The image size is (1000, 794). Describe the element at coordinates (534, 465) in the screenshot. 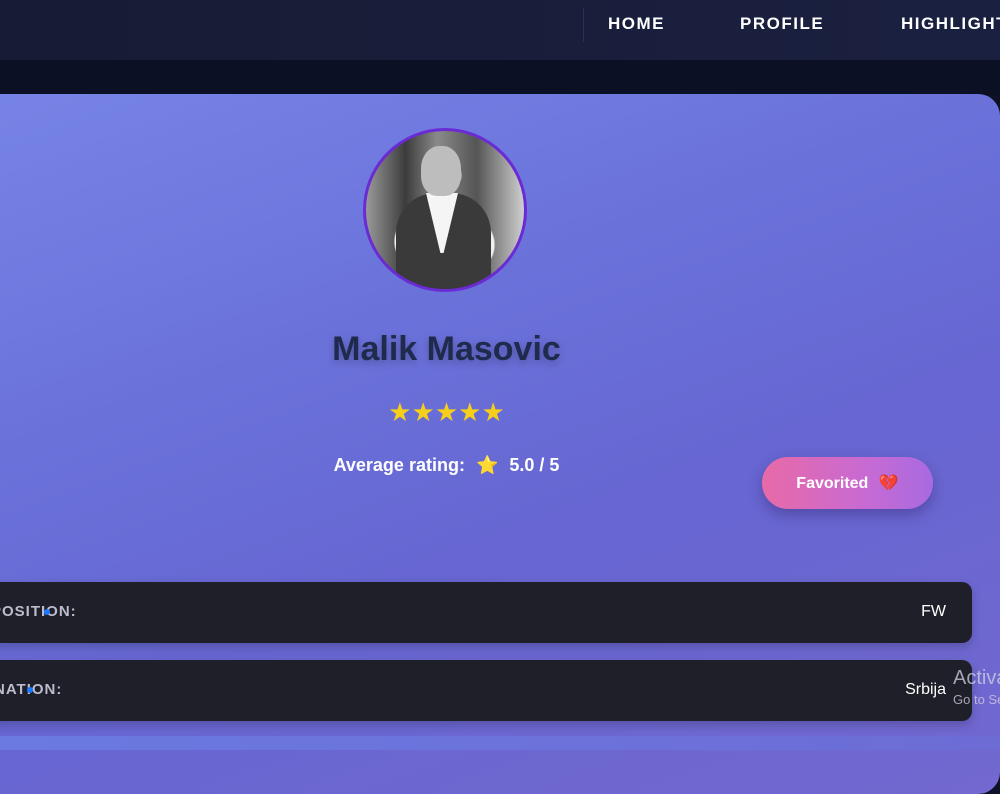

I see `average-rating-value: 5.0 / 5` at that location.